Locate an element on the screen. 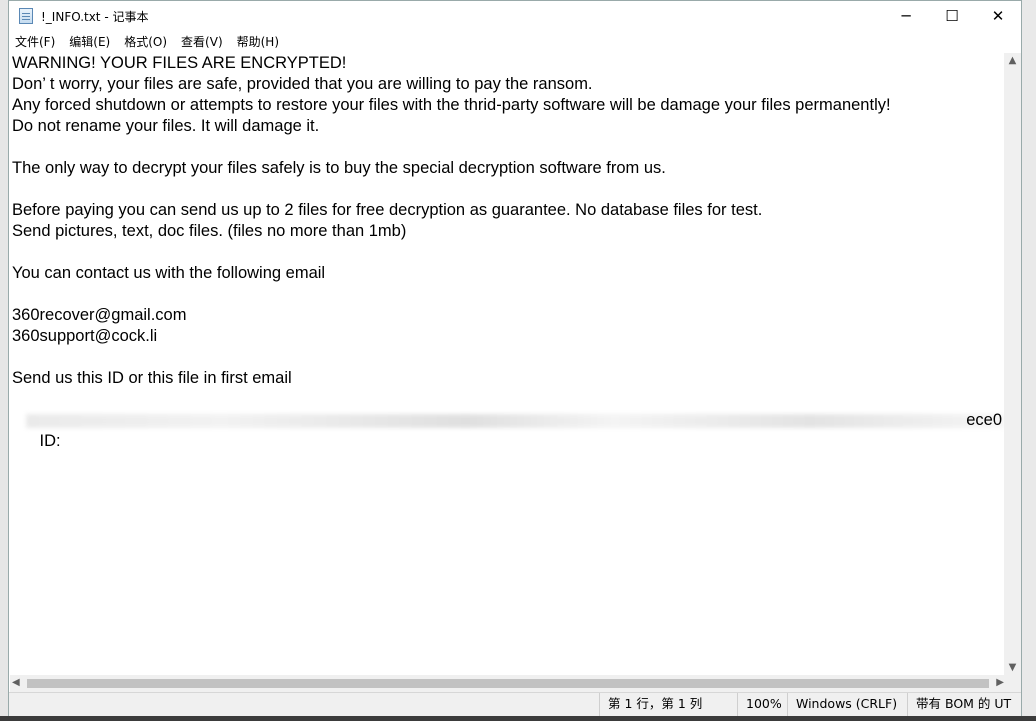  id-prefix: ID: is located at coordinates (50, 441).